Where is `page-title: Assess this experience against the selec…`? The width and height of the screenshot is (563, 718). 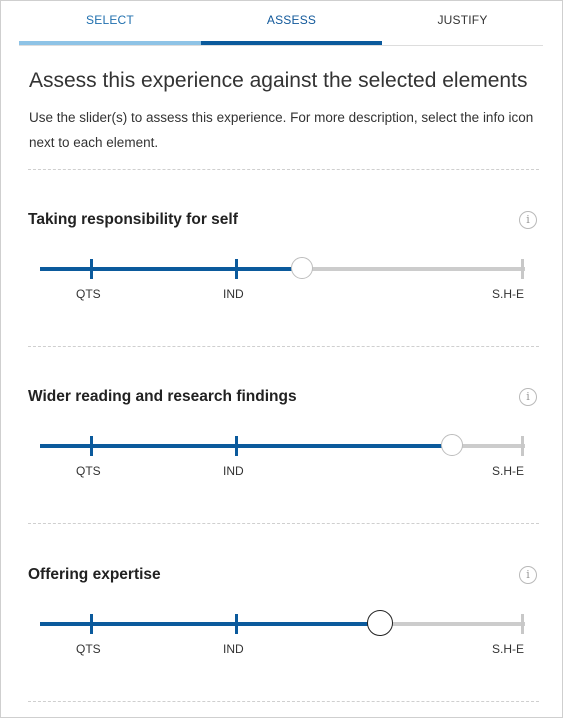
page-title: Assess this experience against the selec… is located at coordinates (278, 80).